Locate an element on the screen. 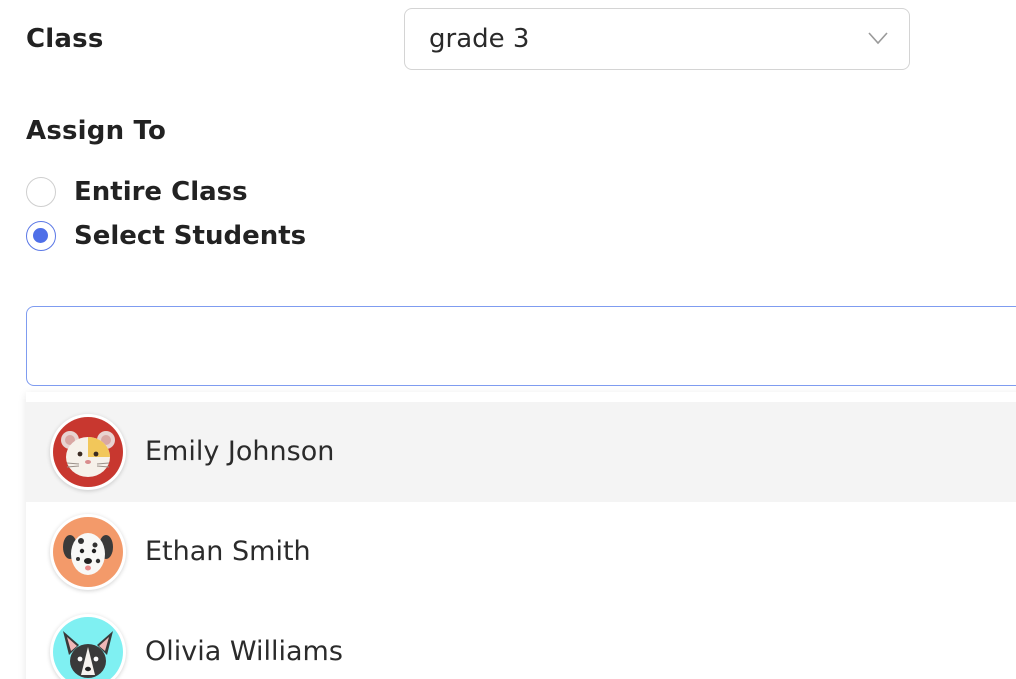  student-option-olivia-williams: Olivia Williams is located at coordinates (521, 640).